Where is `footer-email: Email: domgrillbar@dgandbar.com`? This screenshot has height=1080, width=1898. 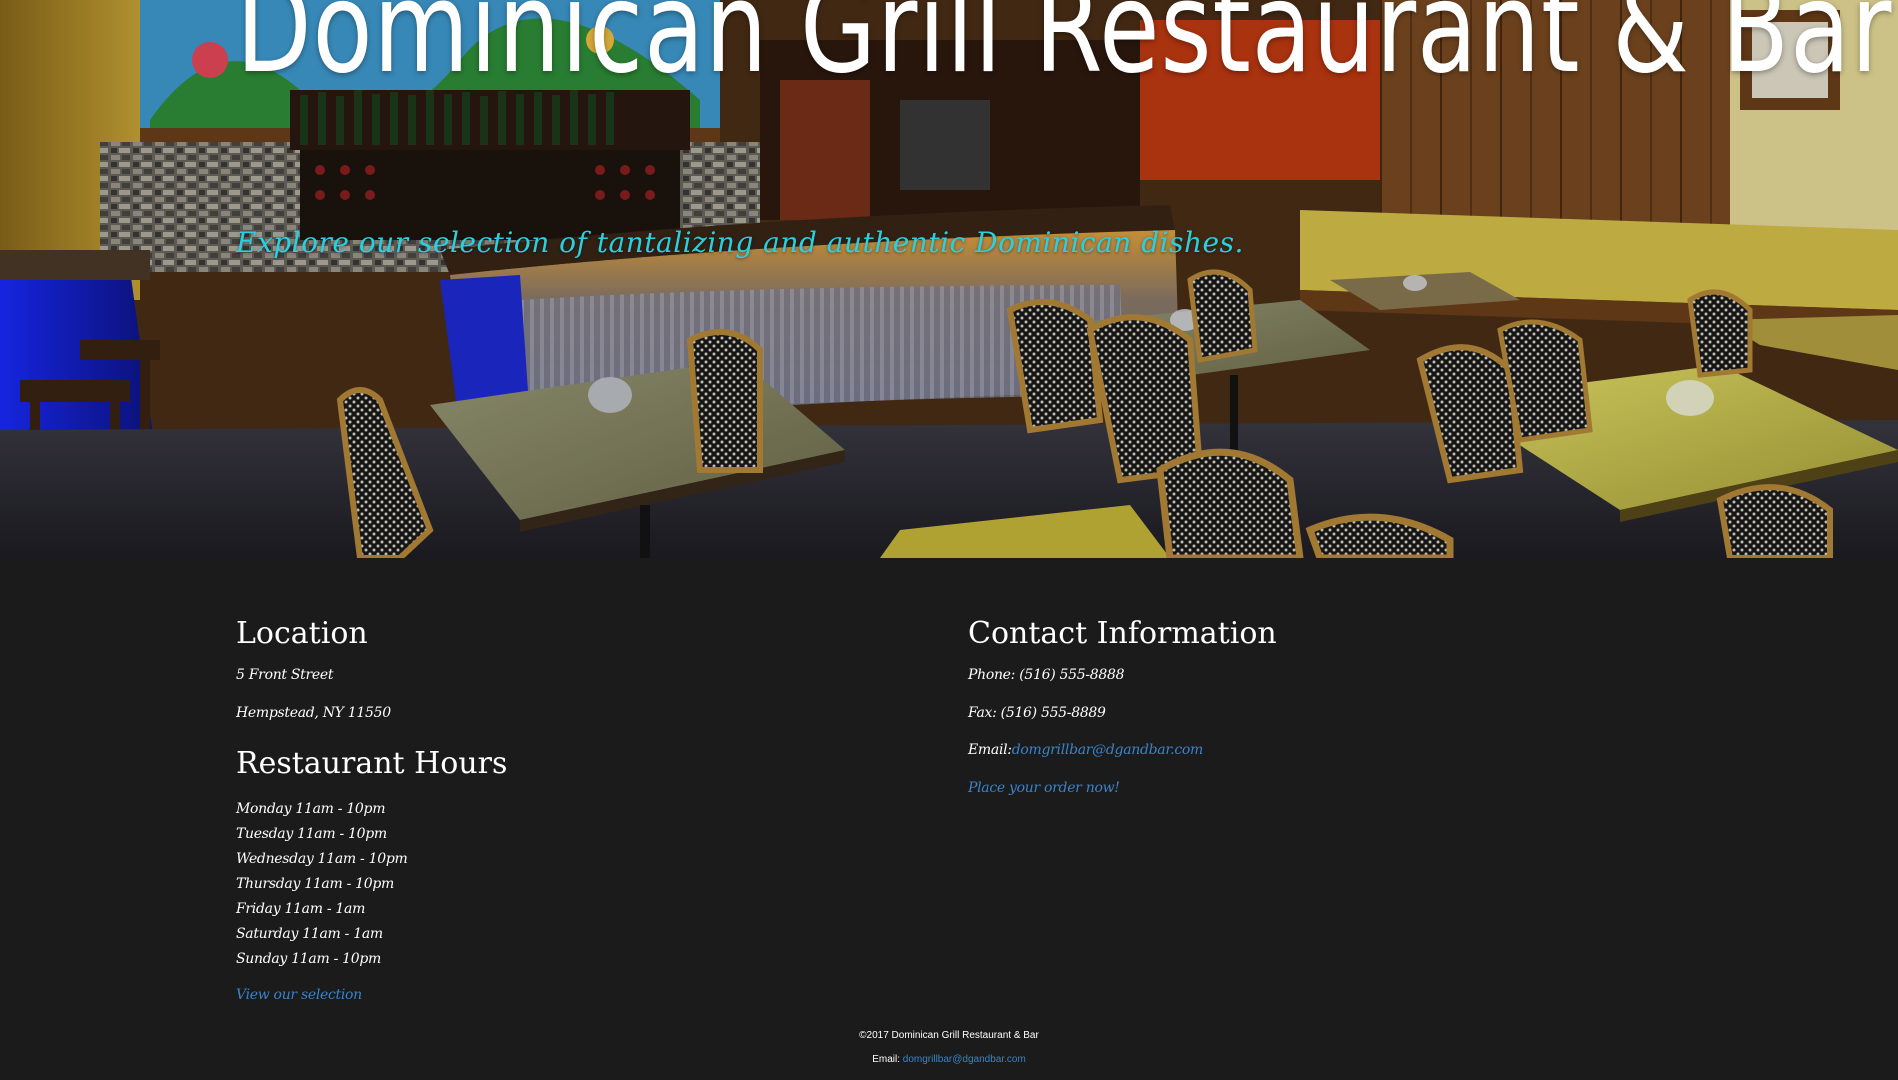 footer-email: Email: domgrillbar@dgandbar.com is located at coordinates (949, 1059).